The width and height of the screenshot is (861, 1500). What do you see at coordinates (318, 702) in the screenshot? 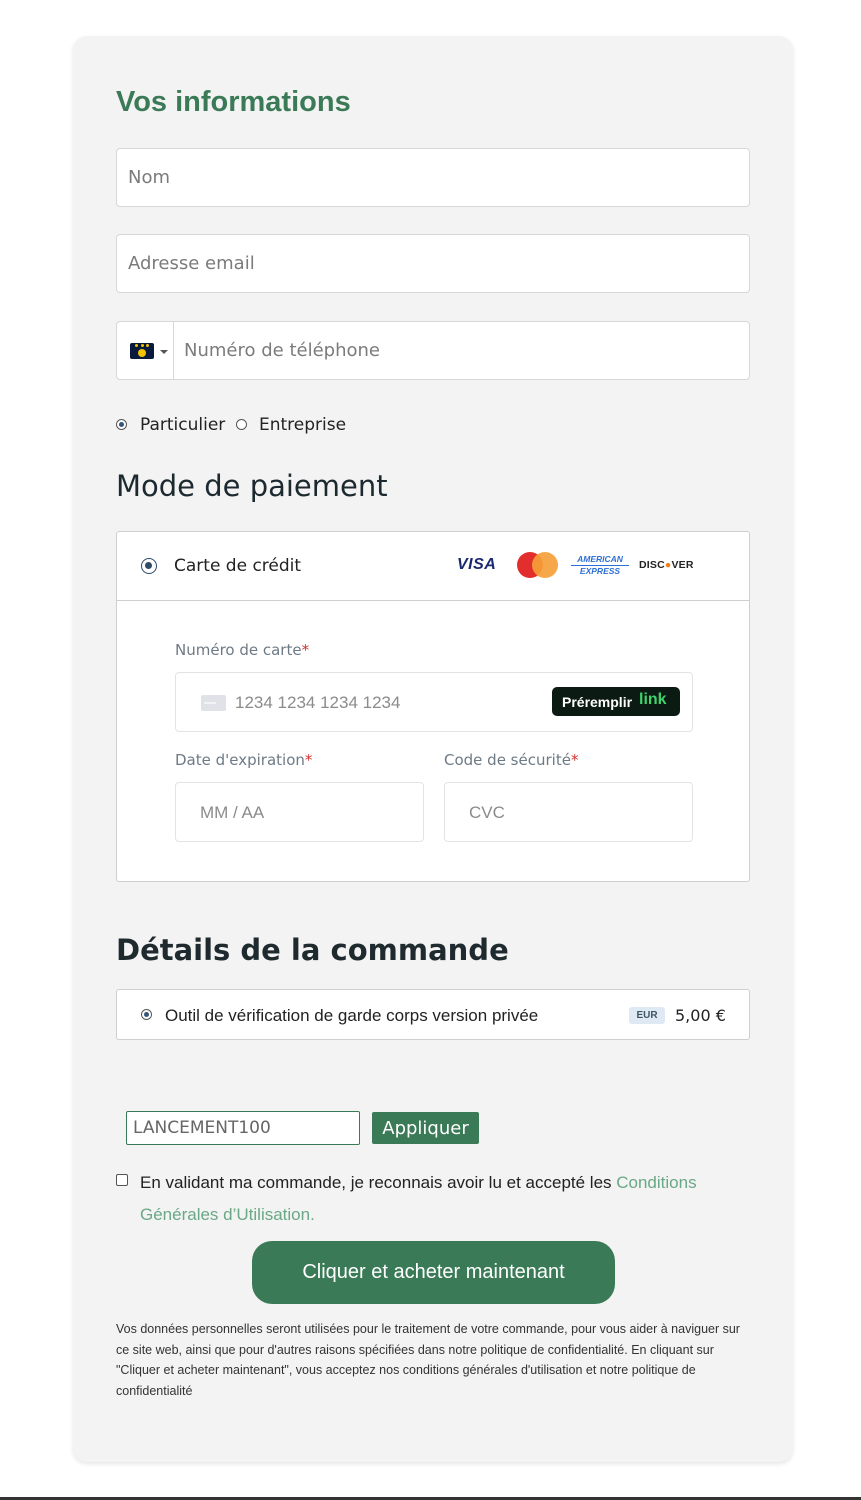
I see `card-number-placeholder: 1234 1234 1234 1234` at bounding box center [318, 702].